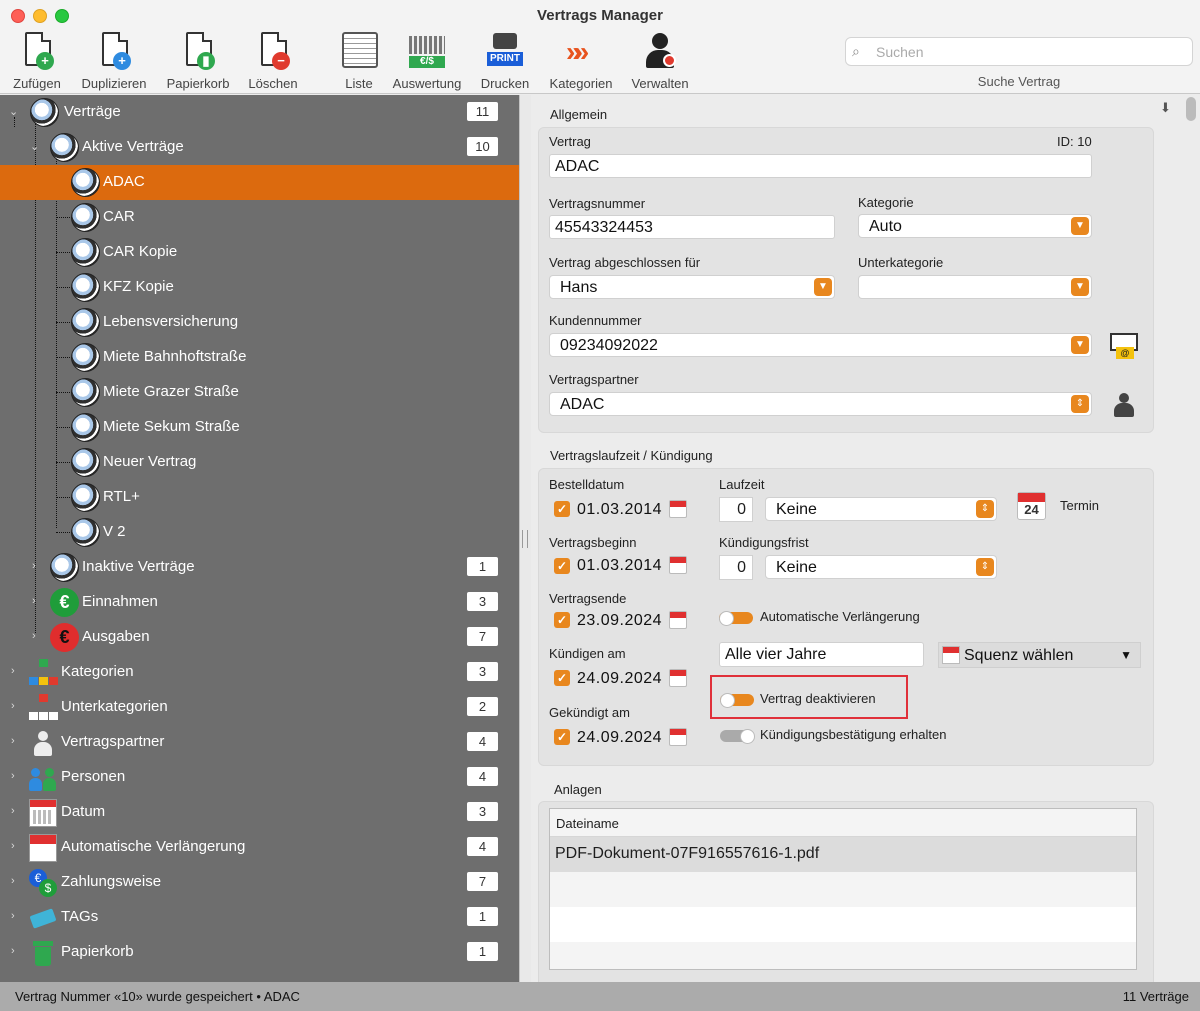 This screenshot has width=1200, height=1011. Describe the element at coordinates (259, 462) in the screenshot. I see `sidebar-item-neuer-vertrag: Neuer Vertrag` at that location.